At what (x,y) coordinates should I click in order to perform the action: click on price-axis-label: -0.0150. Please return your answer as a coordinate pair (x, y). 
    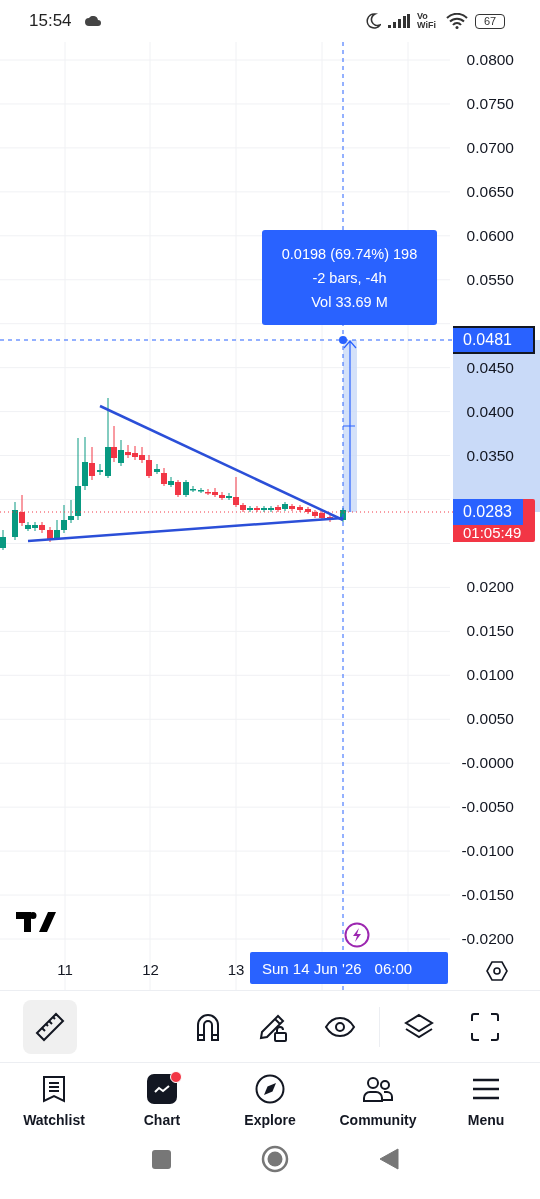
    Looking at the image, I should click on (487, 895).